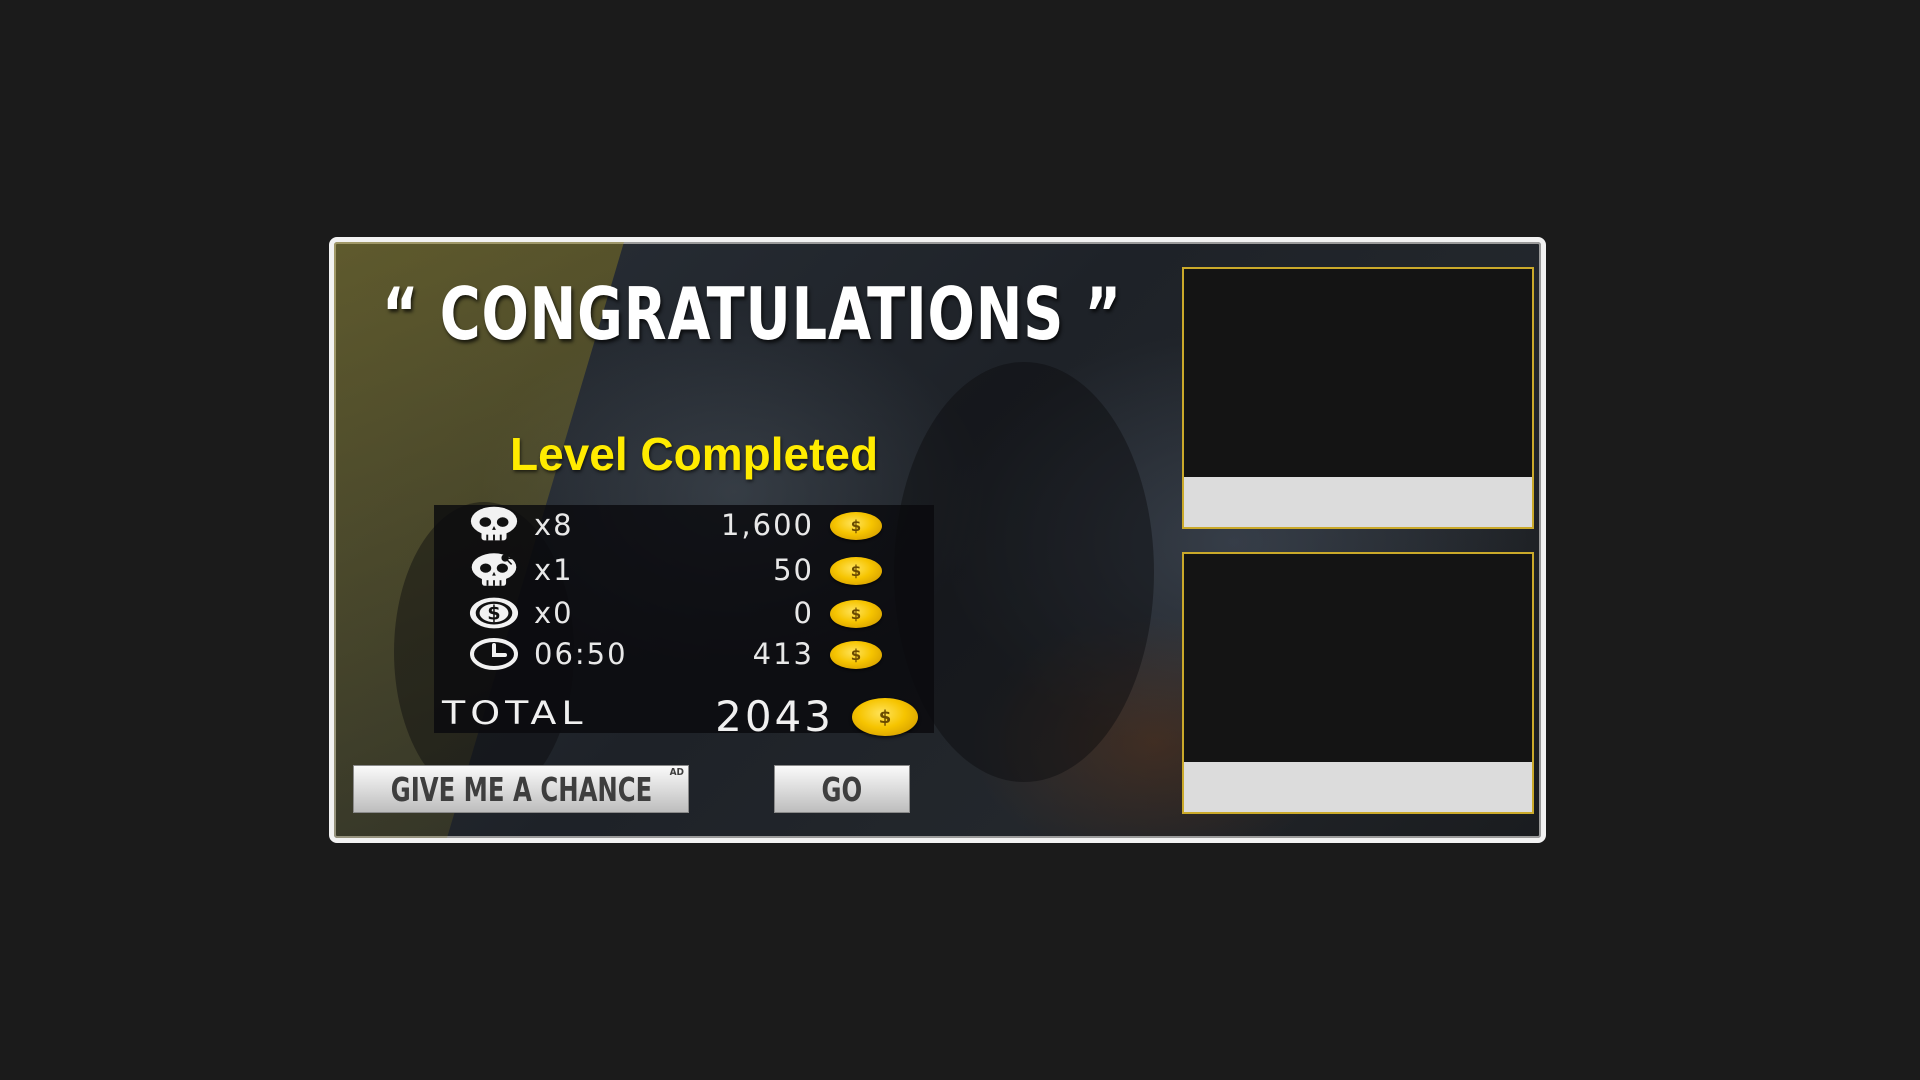 This screenshot has height=1080, width=1920. Describe the element at coordinates (581, 654) in the screenshot. I see `stat-quantity: 06:50` at that location.